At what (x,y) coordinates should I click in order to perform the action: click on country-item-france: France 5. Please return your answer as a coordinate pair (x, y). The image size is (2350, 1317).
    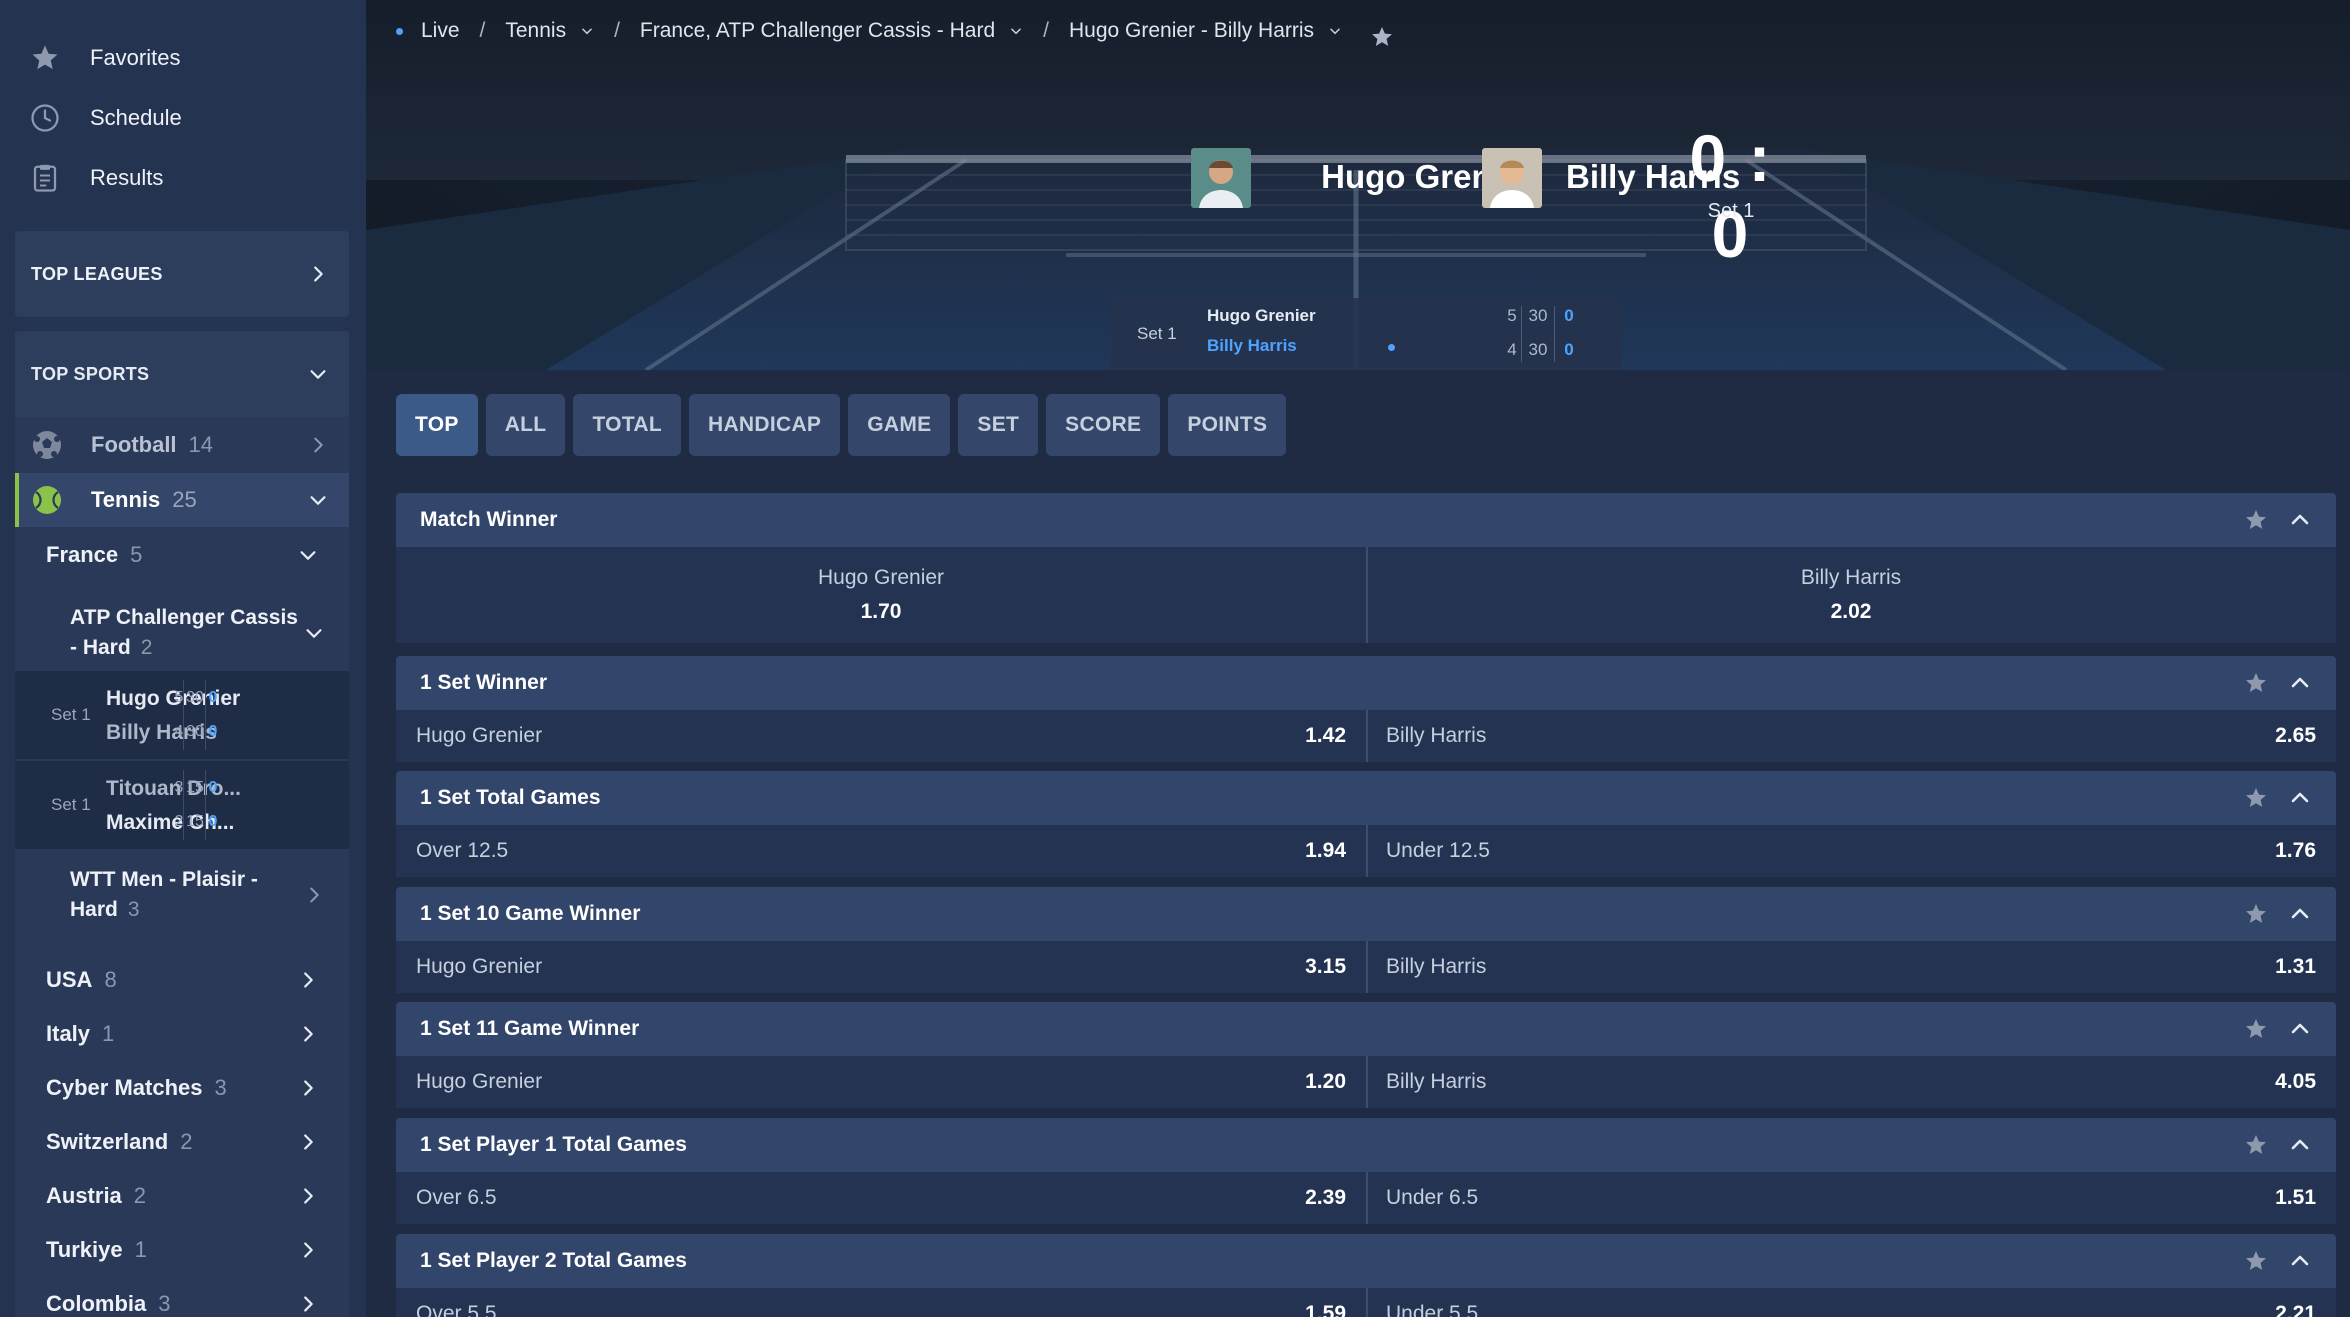
    Looking at the image, I should click on (182, 555).